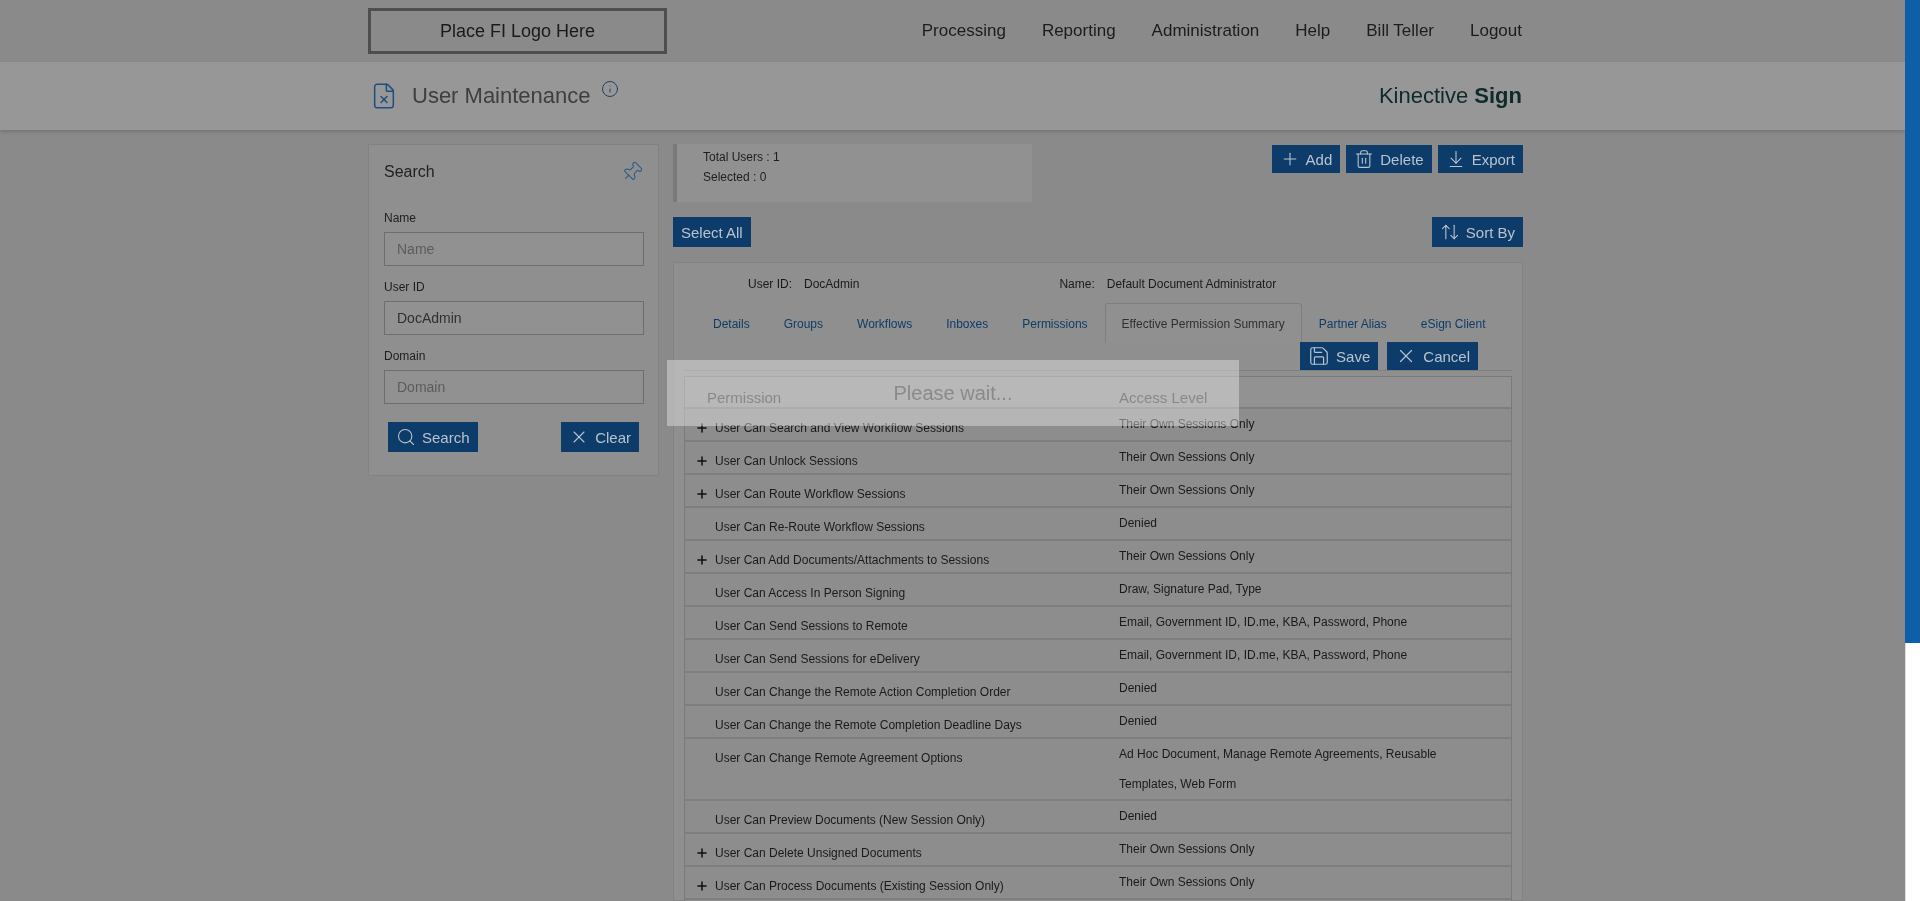 The height and width of the screenshot is (901, 1920). What do you see at coordinates (1190, 589) in the screenshot?
I see `table-cell-text: Draw, Signature Pad, Type` at bounding box center [1190, 589].